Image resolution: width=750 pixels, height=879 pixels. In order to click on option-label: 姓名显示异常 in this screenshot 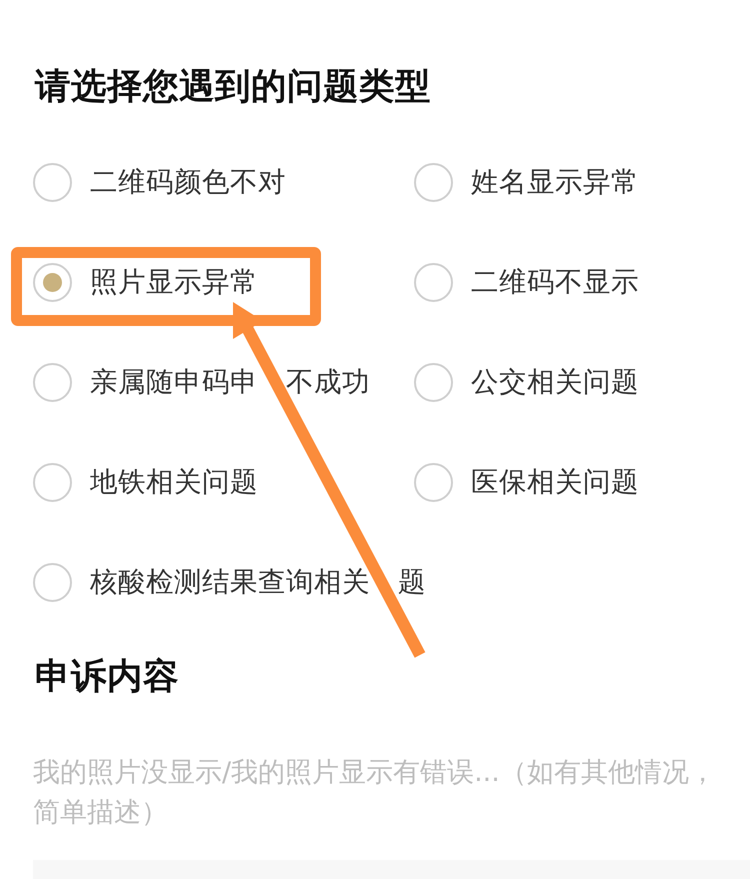, I will do `click(555, 182)`.